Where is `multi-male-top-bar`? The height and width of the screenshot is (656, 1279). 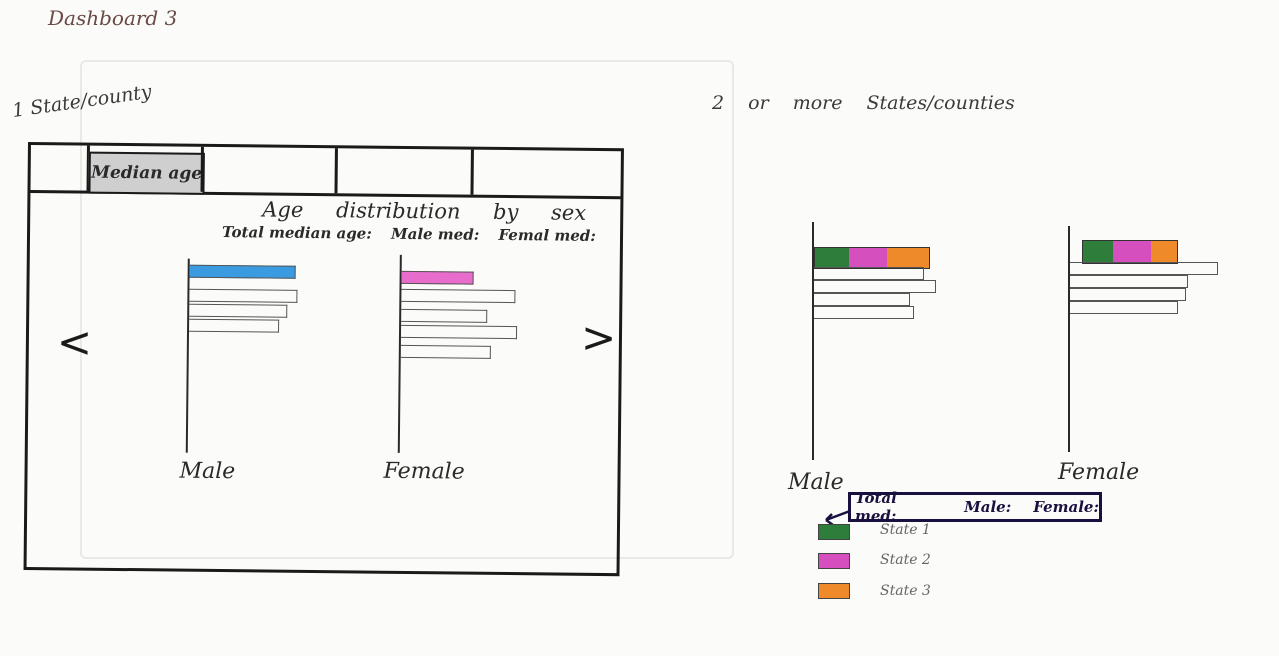
multi-male-top-bar is located at coordinates (872, 258).